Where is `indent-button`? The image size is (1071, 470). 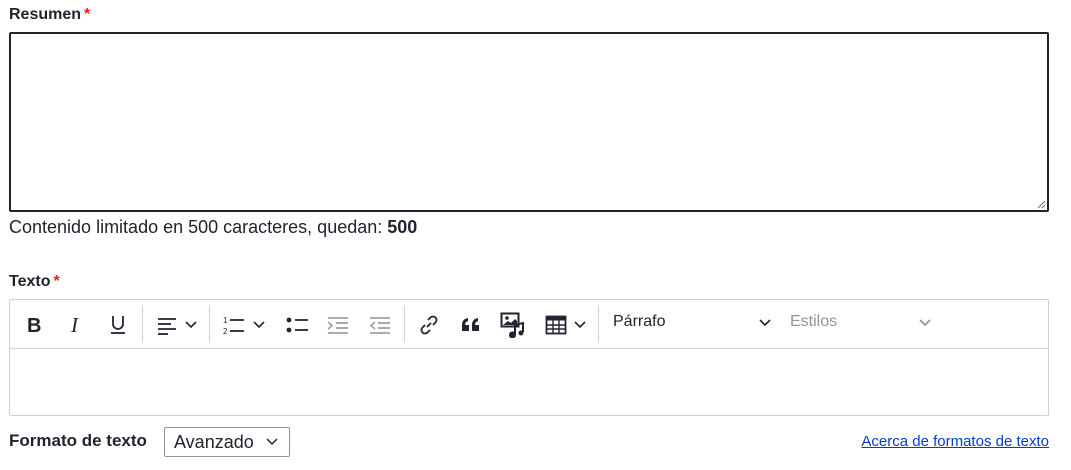
indent-button is located at coordinates (338, 325).